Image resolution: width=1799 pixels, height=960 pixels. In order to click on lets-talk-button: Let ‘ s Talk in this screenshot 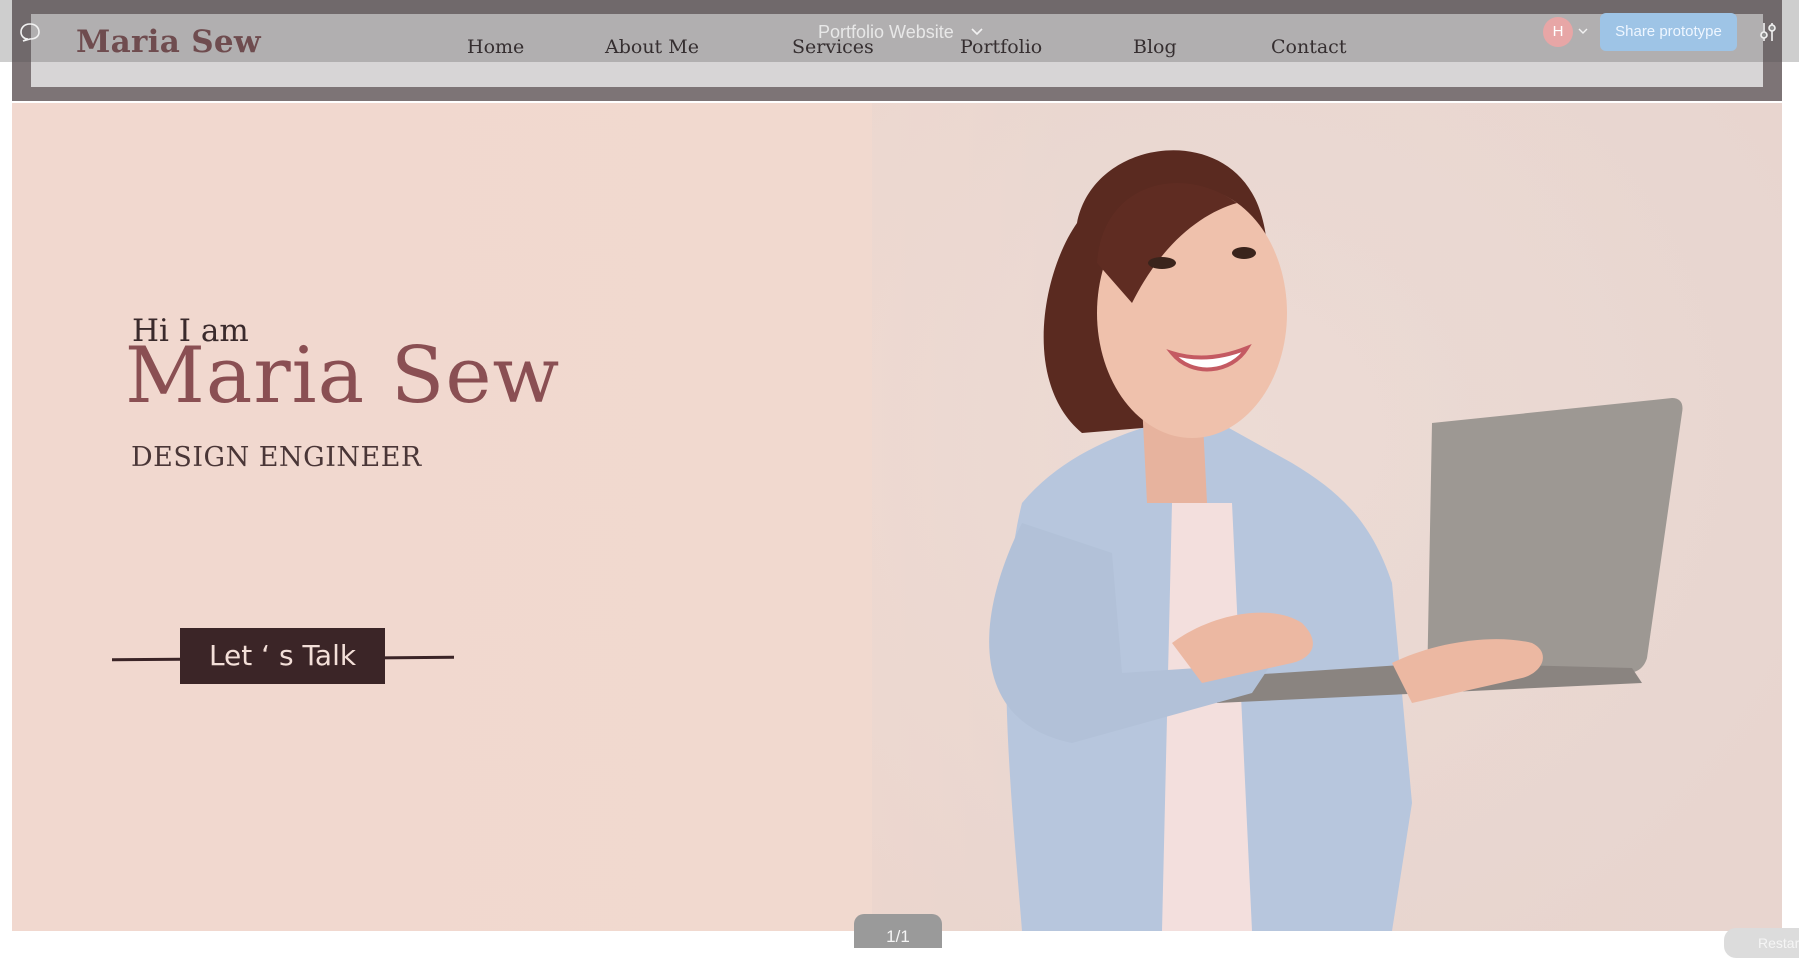, I will do `click(282, 656)`.